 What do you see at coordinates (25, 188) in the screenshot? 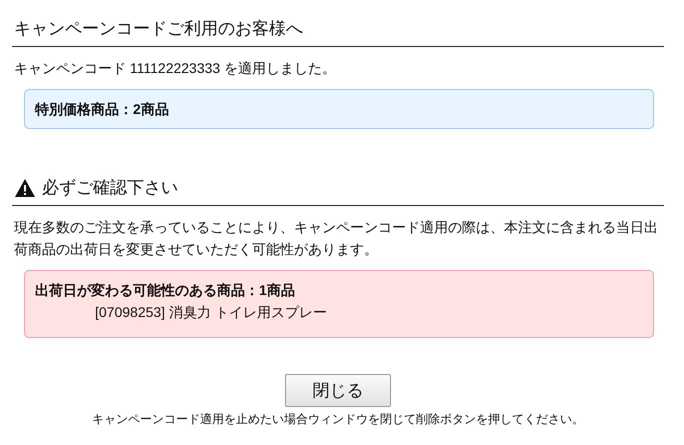
I see `warning-icon` at bounding box center [25, 188].